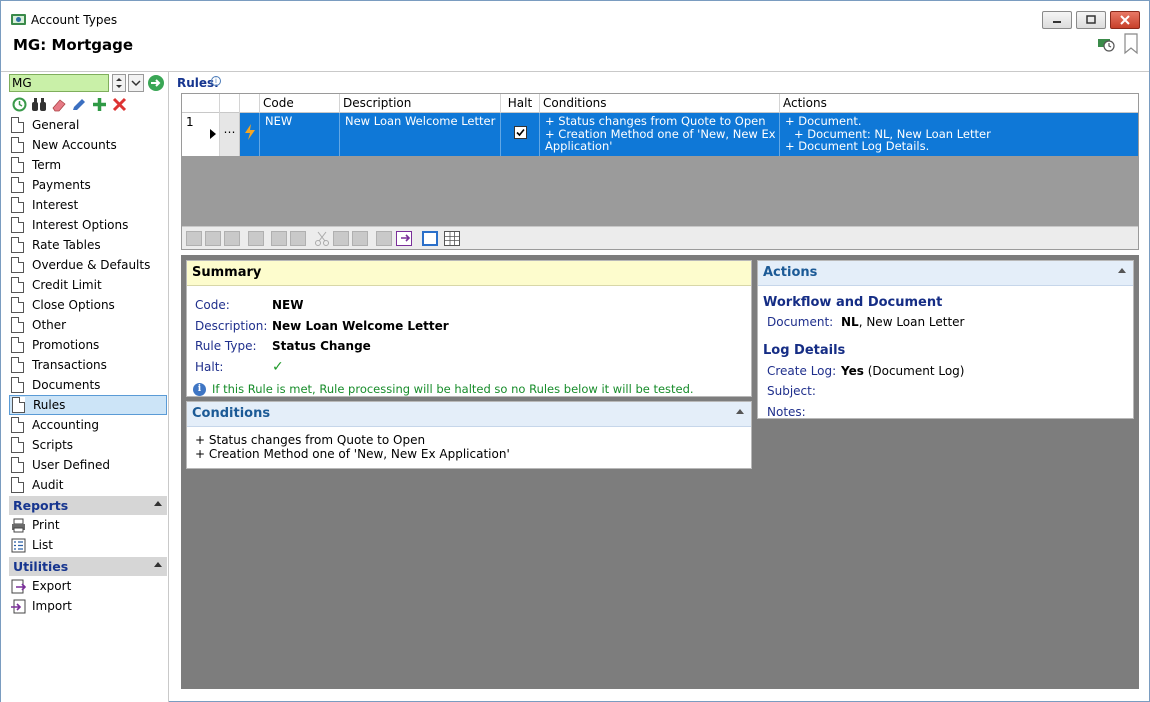 The image size is (1150, 702). Describe the element at coordinates (88, 225) in the screenshot. I see `sidebar-item-interest-options: Interest Options` at that location.